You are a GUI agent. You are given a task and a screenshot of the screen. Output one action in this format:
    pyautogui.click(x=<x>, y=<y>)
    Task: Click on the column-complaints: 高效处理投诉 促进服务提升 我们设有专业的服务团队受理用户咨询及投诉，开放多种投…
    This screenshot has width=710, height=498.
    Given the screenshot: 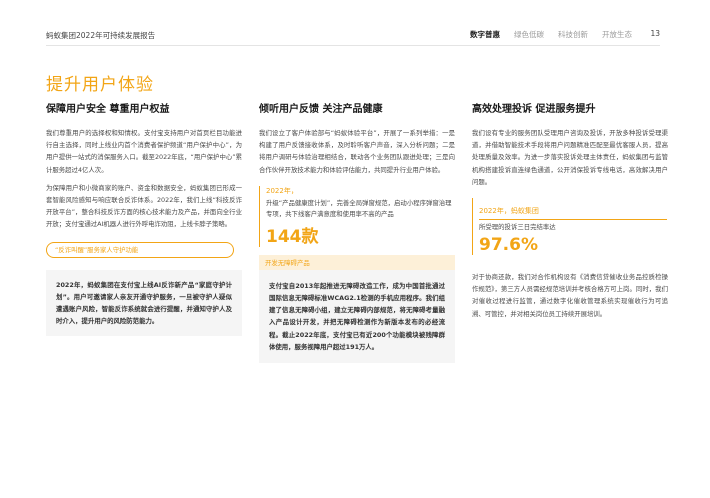 What is the action you would take?
    pyautogui.click(x=570, y=213)
    